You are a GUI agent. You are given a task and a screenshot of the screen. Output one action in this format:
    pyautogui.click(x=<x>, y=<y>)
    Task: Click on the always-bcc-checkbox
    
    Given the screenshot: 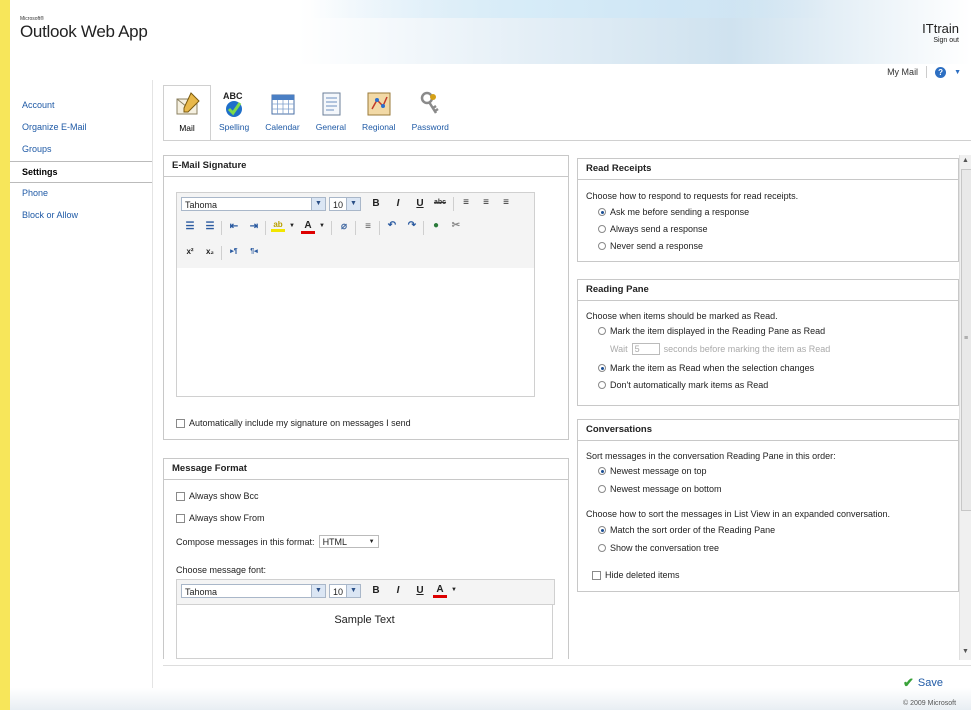 What is the action you would take?
    pyautogui.click(x=180, y=496)
    